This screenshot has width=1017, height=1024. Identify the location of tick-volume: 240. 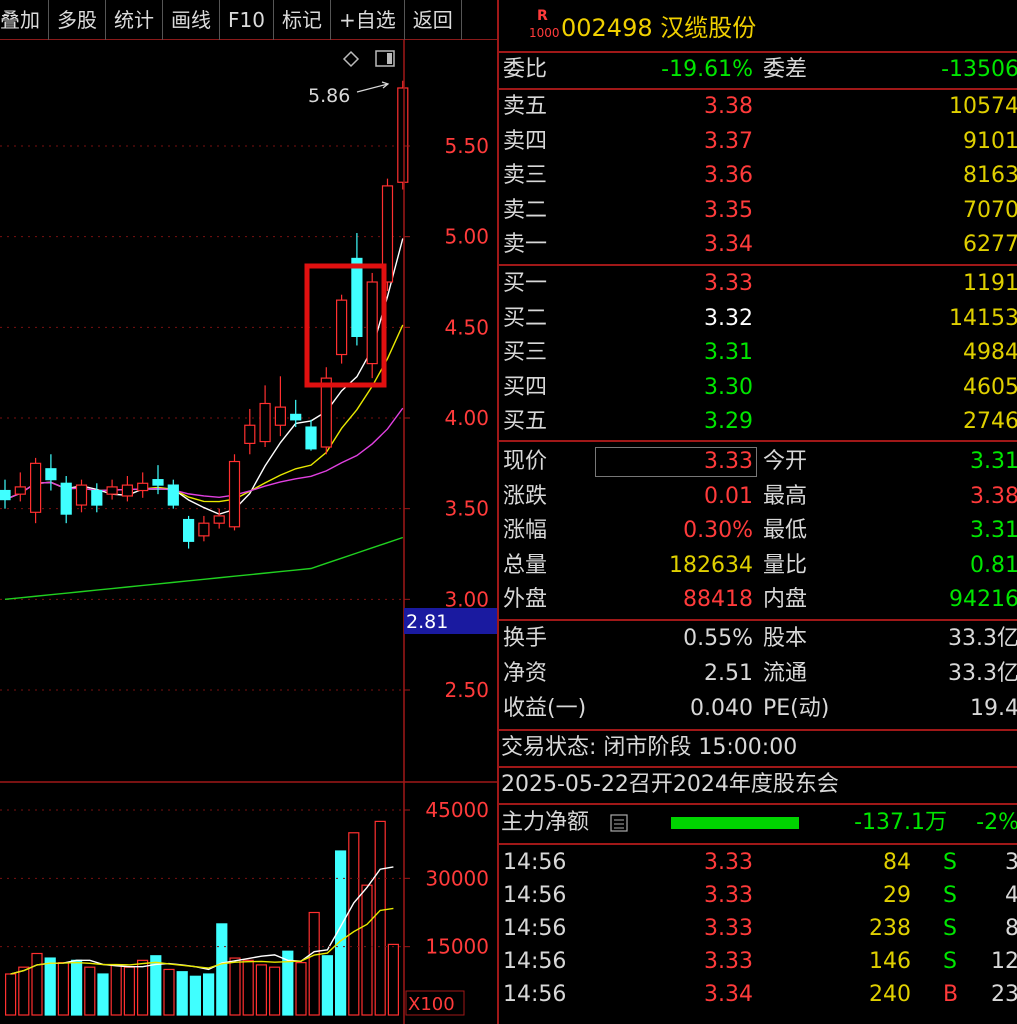
(890, 994).